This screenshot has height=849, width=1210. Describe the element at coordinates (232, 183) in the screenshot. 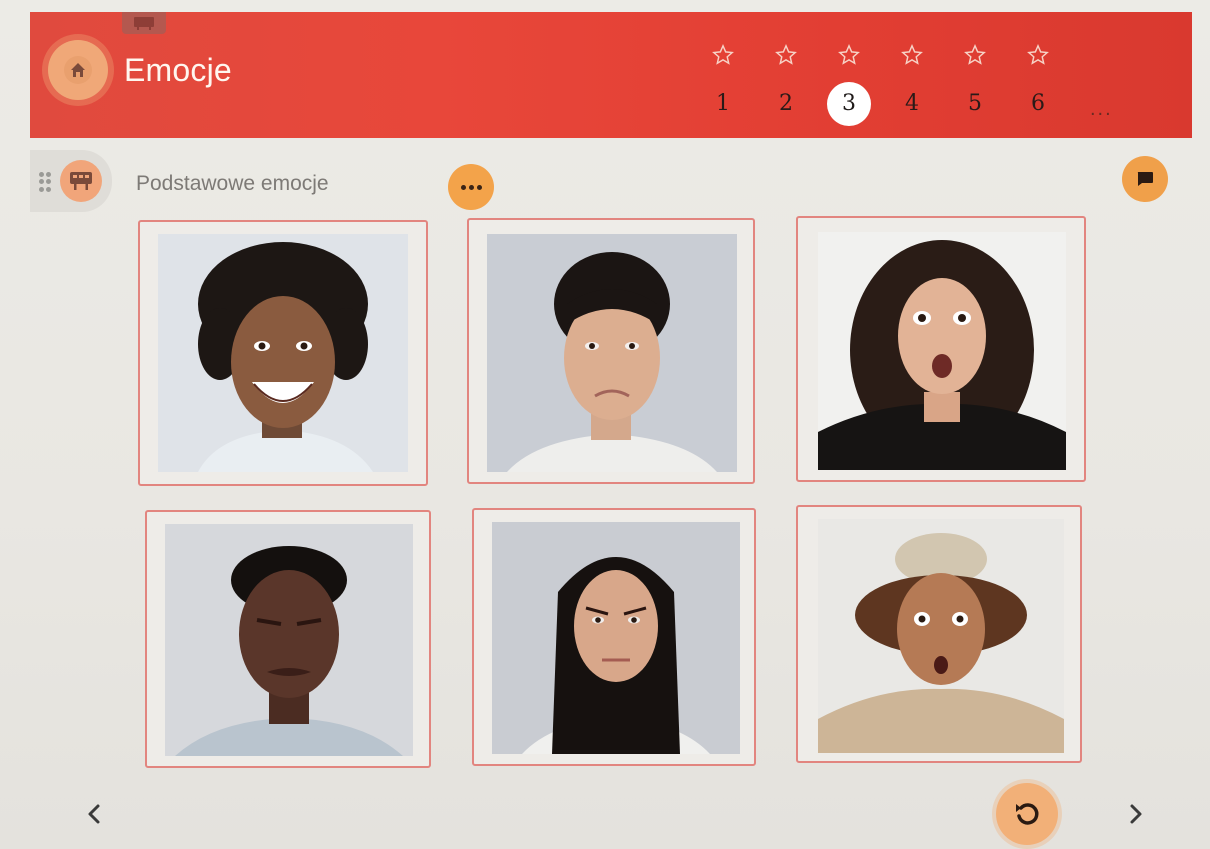

I see `section-title: Podstawowe emocje` at that location.